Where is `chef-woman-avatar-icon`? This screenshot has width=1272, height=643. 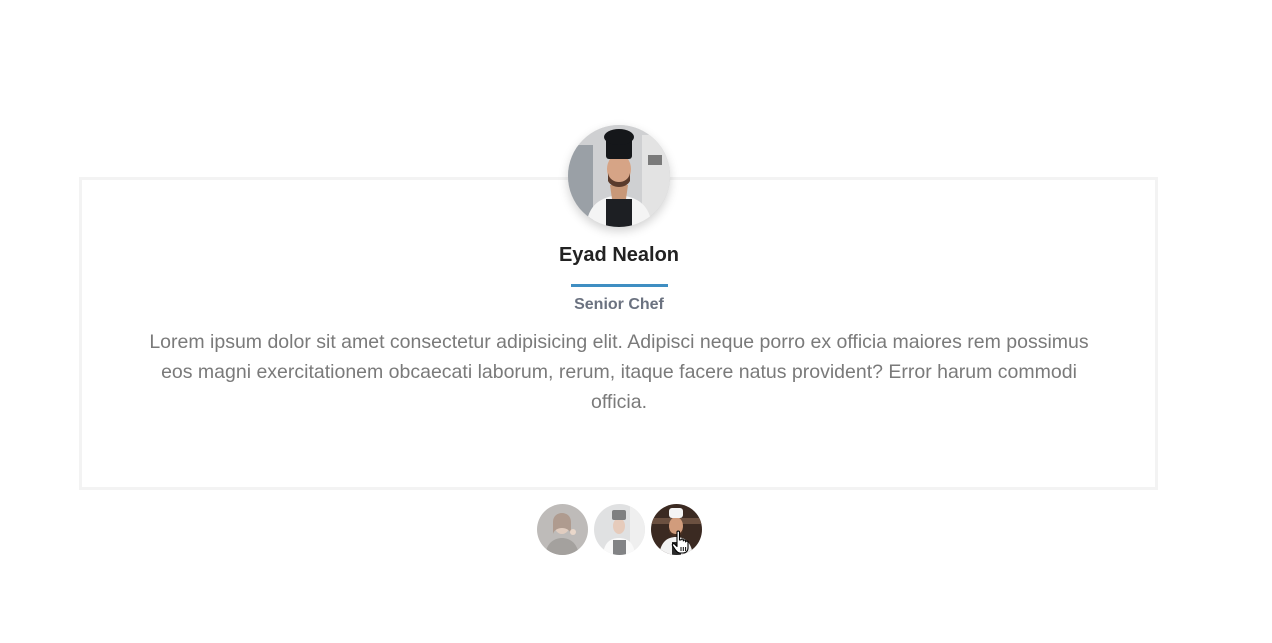 chef-woman-avatar-icon is located at coordinates (562, 529).